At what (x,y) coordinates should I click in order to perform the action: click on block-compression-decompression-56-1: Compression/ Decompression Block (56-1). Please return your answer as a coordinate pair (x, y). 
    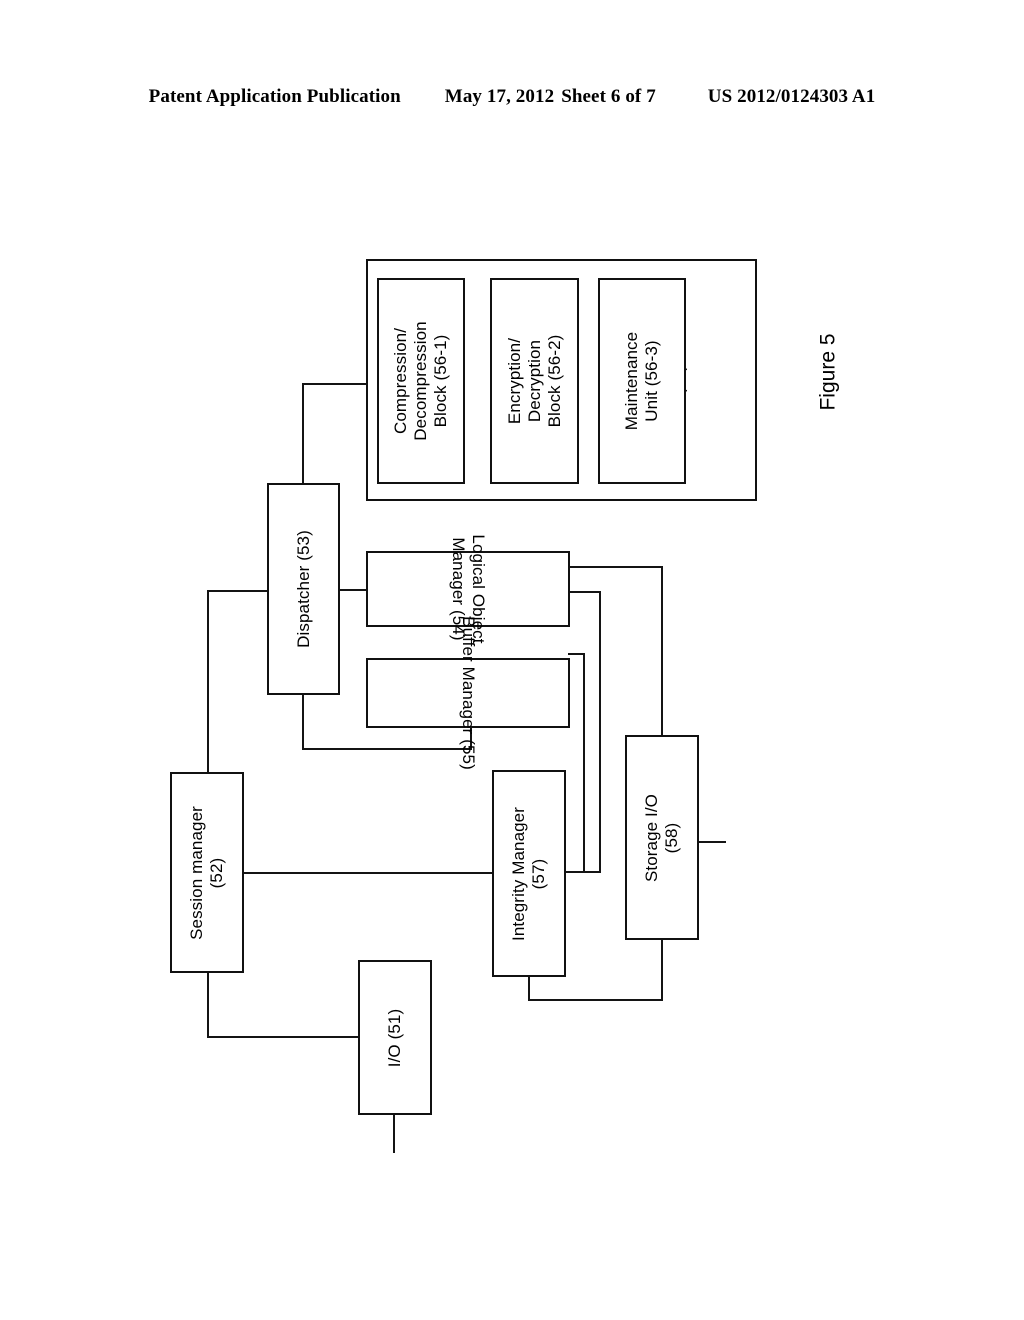
    Looking at the image, I should click on (421, 381).